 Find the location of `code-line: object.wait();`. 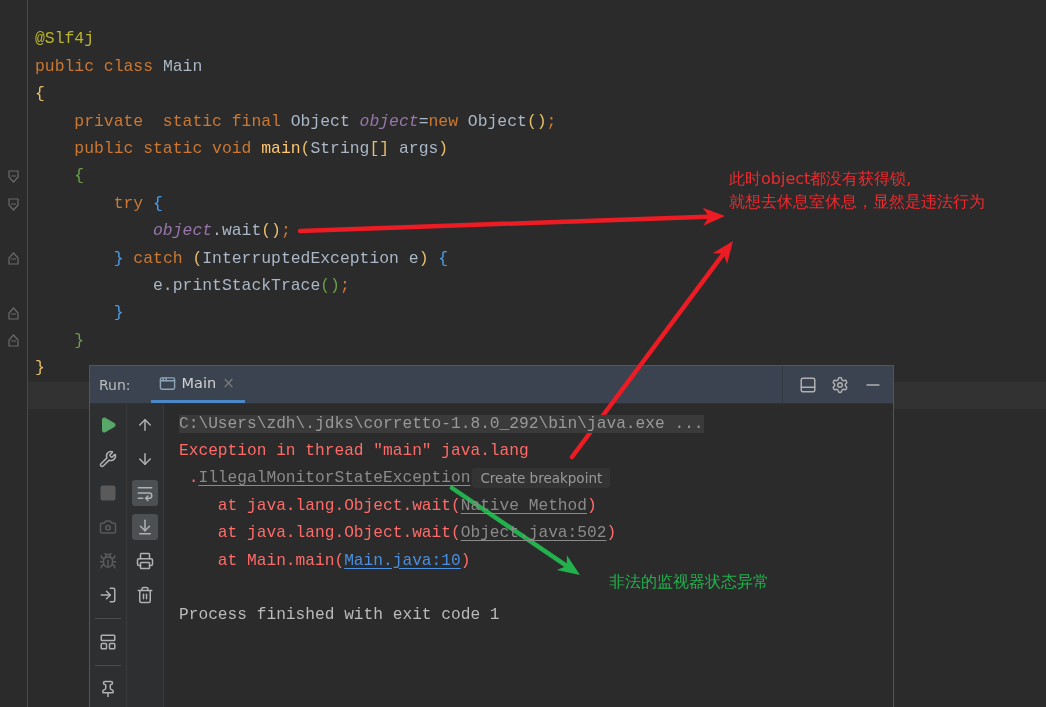

code-line: object.wait(); is located at coordinates (221, 231).